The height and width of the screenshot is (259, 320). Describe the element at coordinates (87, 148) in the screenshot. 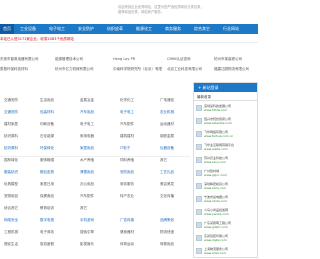

I see `category-link: 家居用品` at that location.